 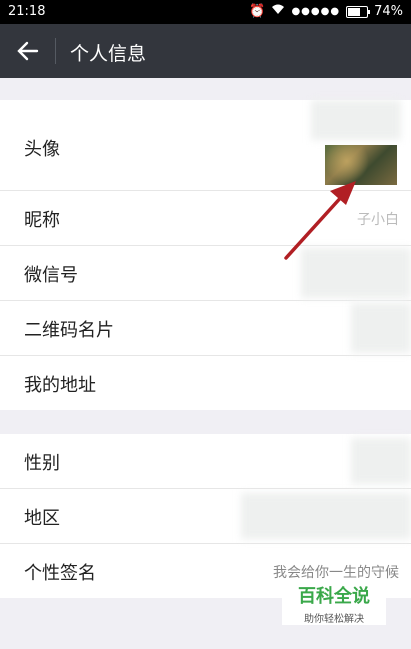 I want to click on watermark-title: 百科全说, so click(x=334, y=596).